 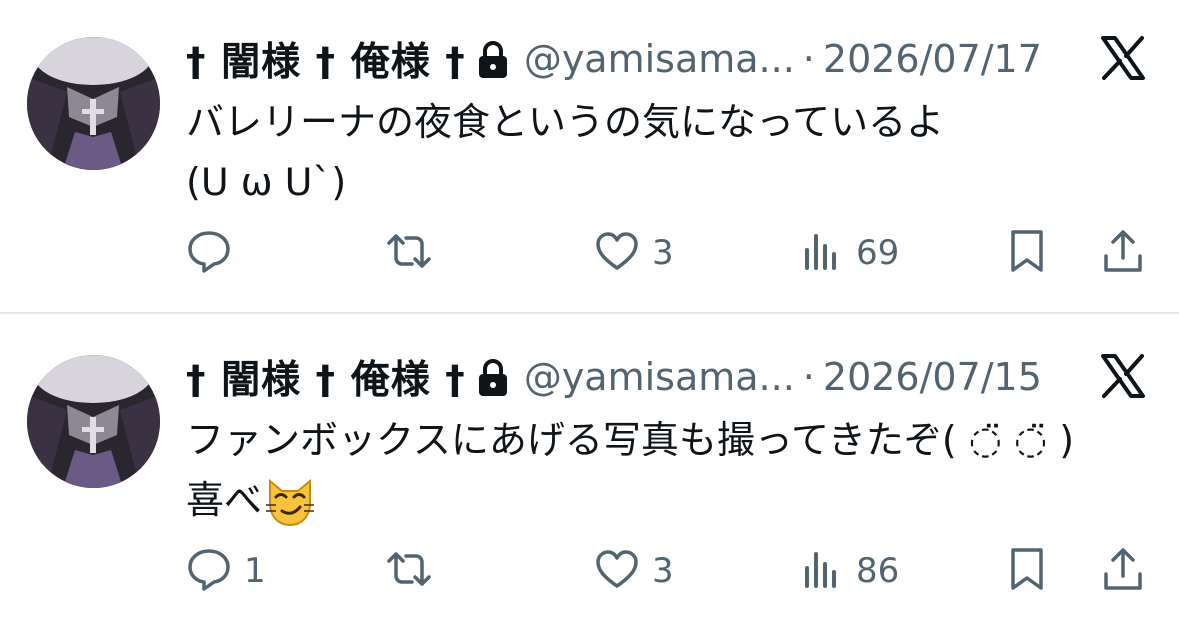 What do you see at coordinates (848, 253) in the screenshot?
I see `views-button: 69` at bounding box center [848, 253].